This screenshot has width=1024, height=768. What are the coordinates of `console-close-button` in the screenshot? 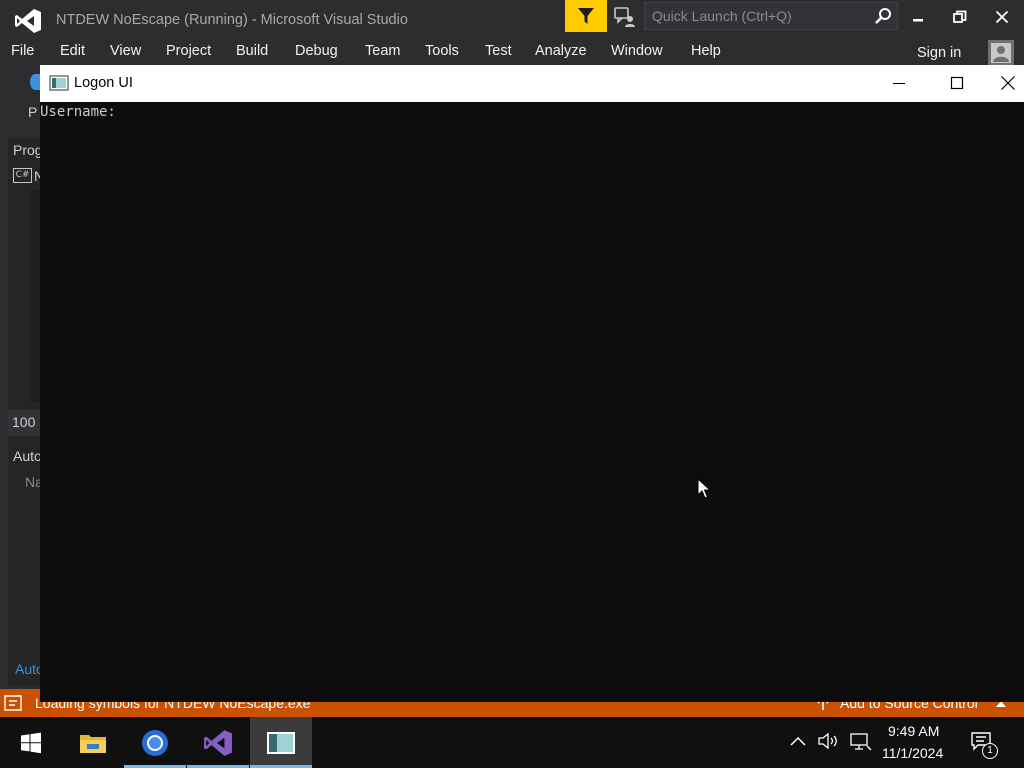 It's located at (1008, 83).